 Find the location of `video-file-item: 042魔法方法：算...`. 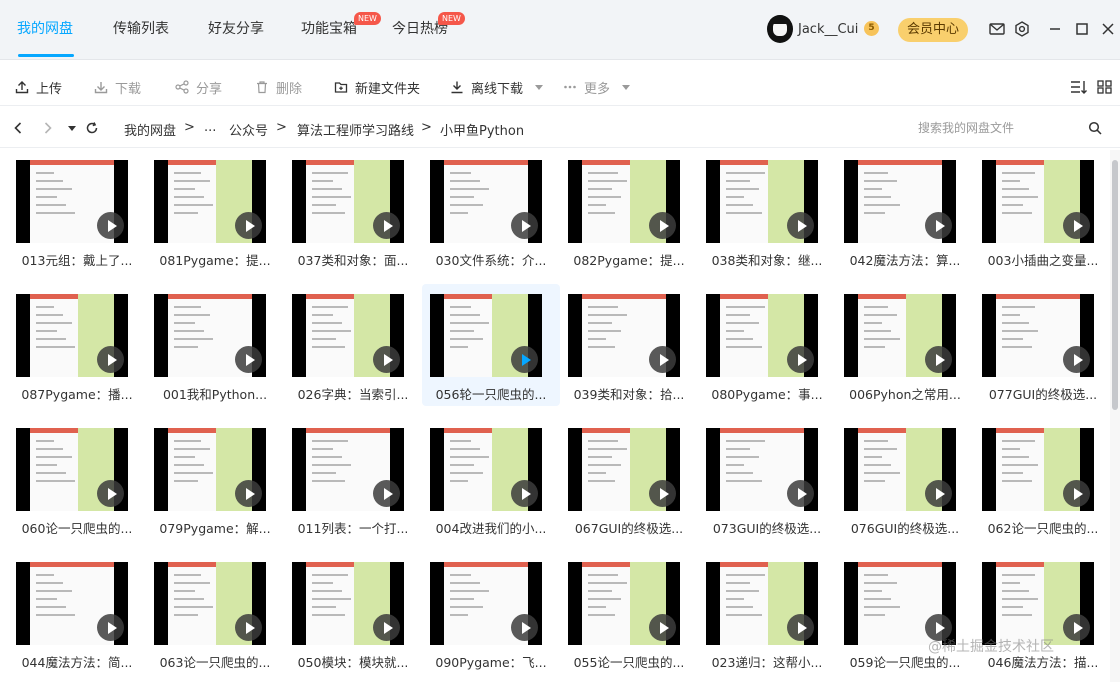

video-file-item: 042魔法方法：算... is located at coordinates (905, 211).